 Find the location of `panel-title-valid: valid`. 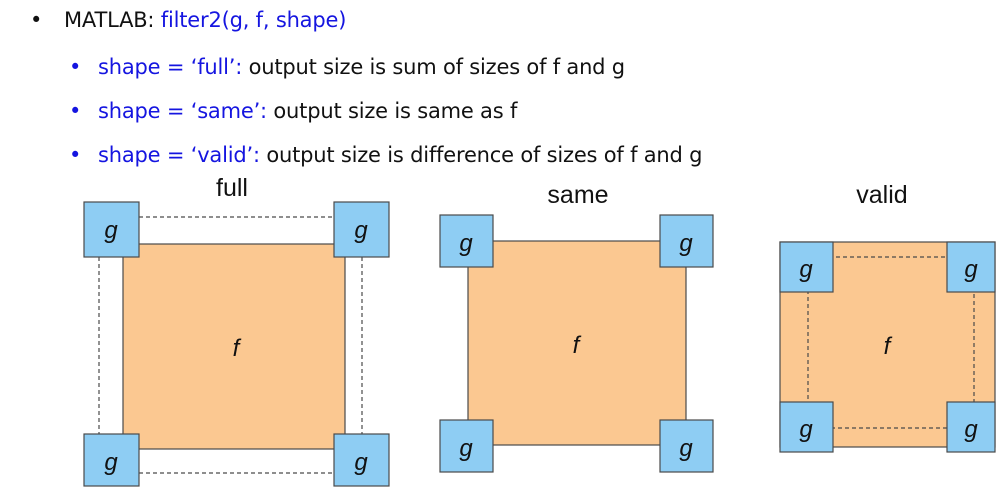

panel-title-valid: valid is located at coordinates (881, 195).